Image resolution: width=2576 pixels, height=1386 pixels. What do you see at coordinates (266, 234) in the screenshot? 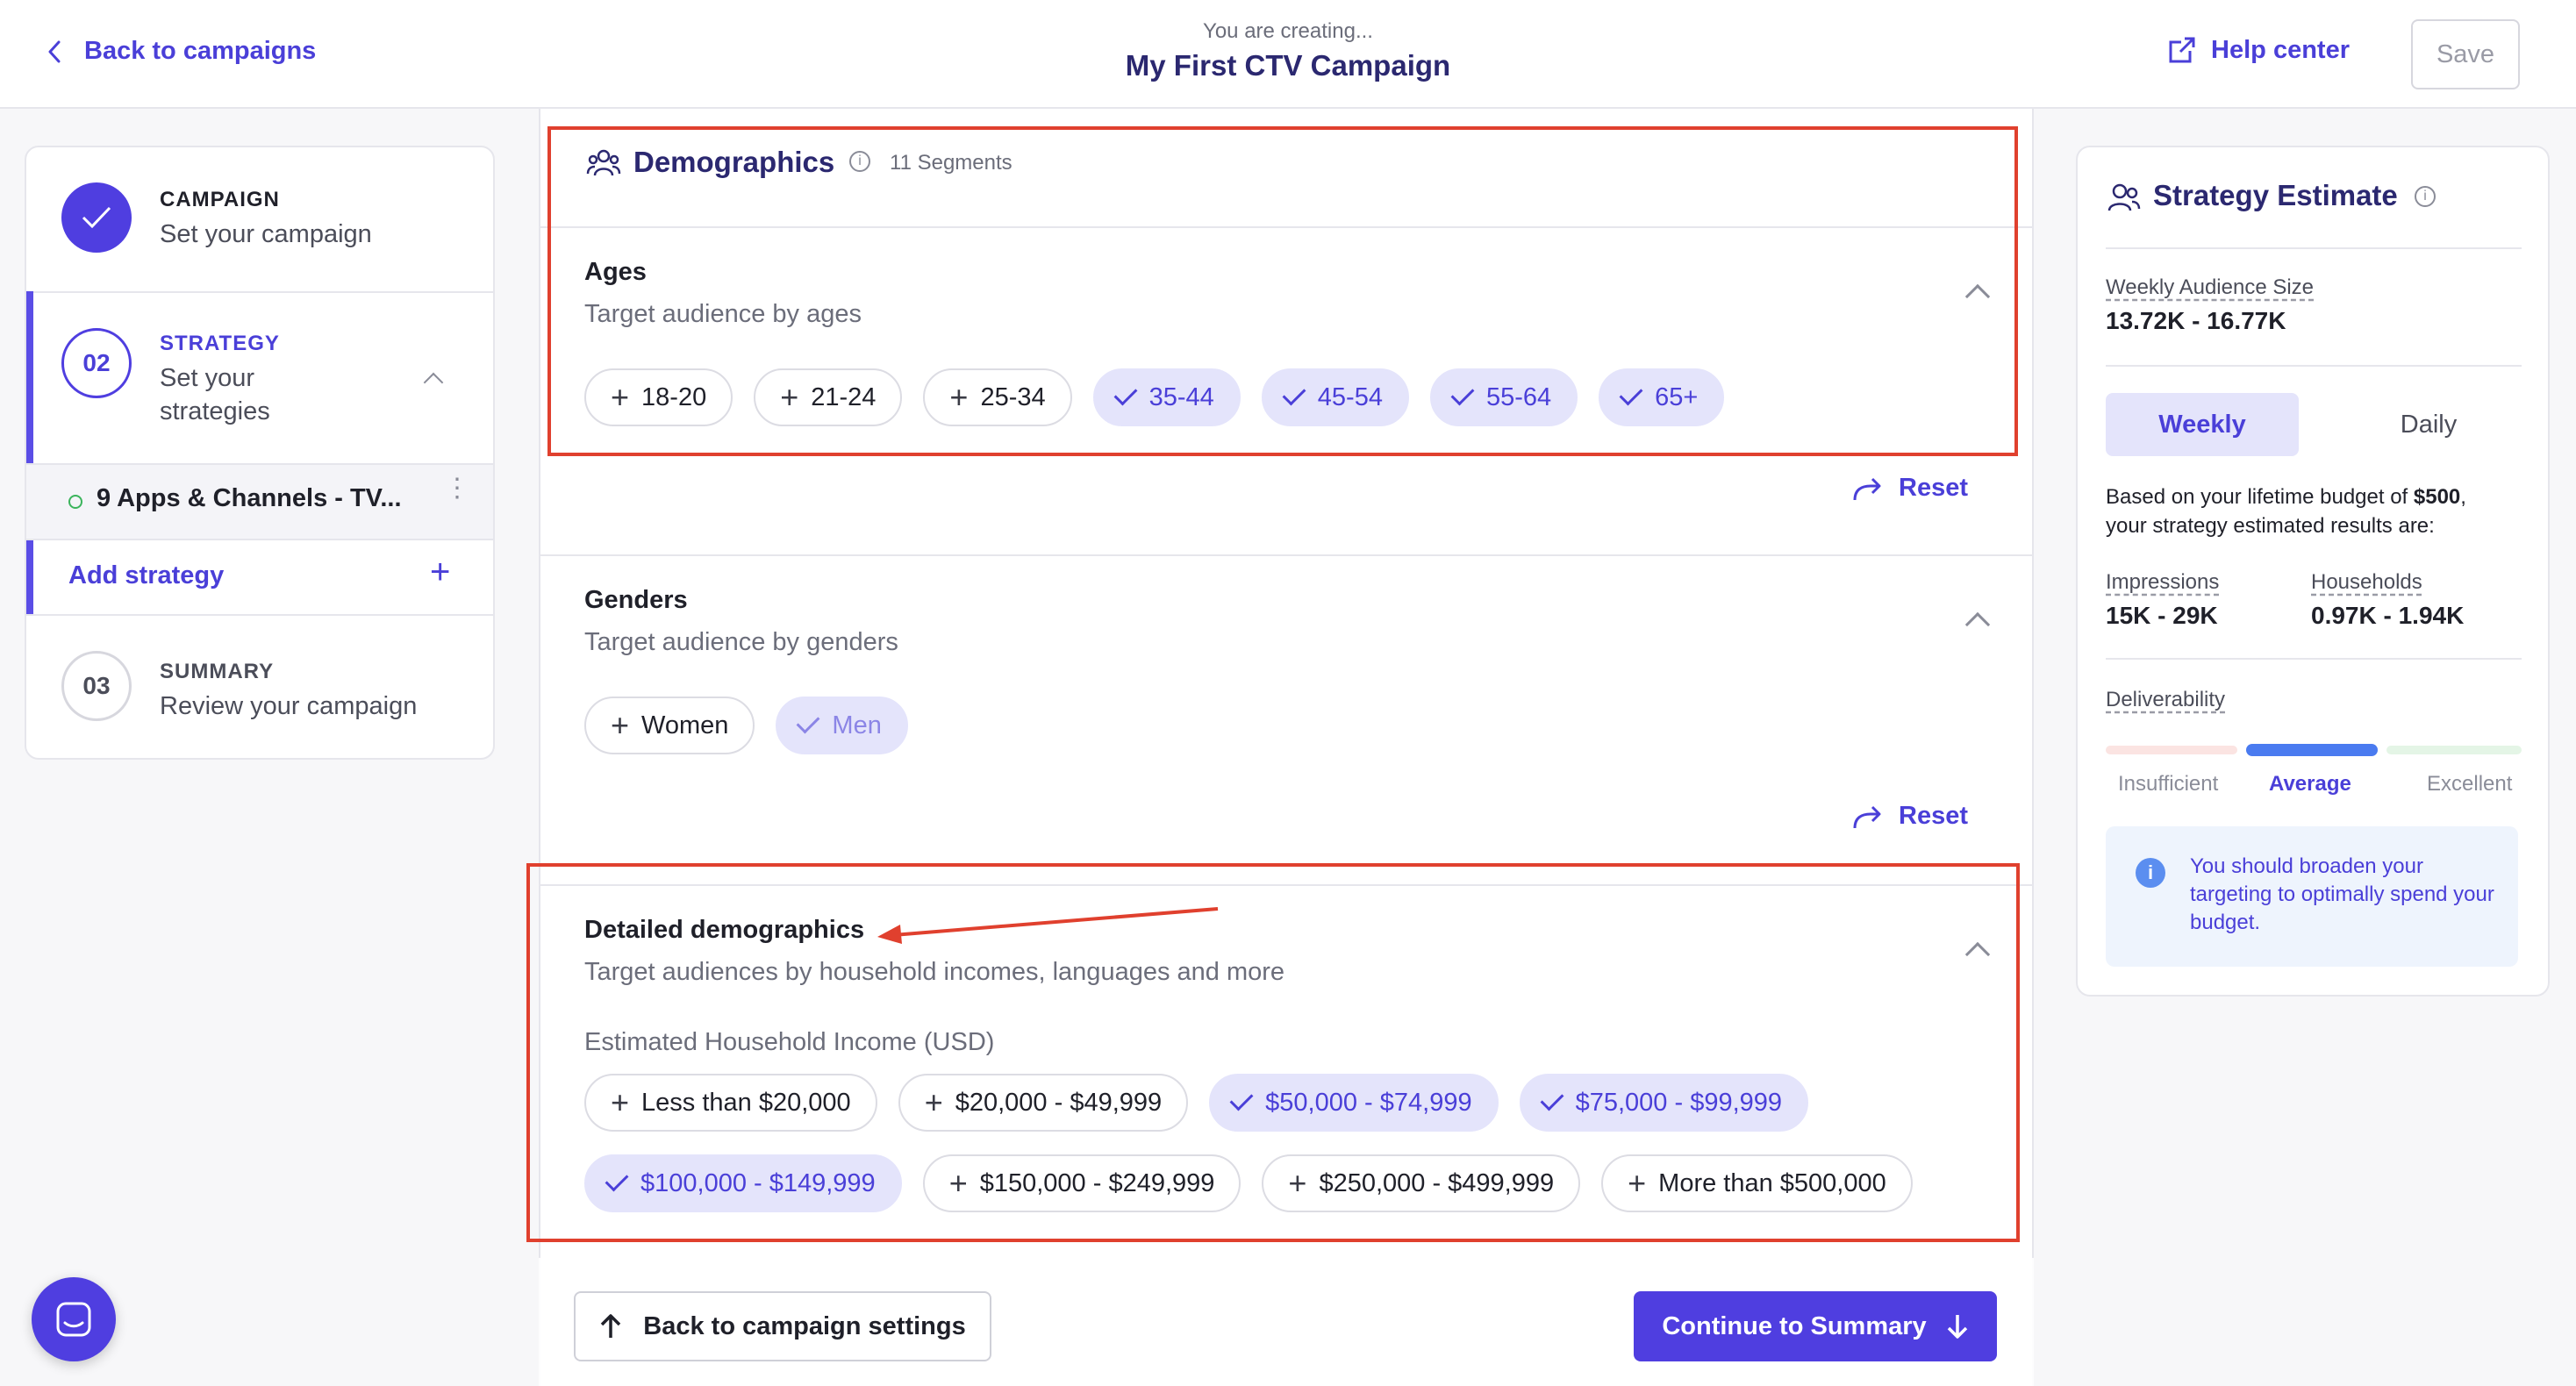
I see `step-campaign-desc: Set your campaign` at bounding box center [266, 234].